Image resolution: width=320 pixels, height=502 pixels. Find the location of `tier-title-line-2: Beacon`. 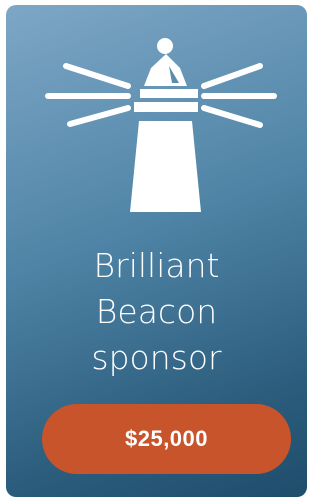

tier-title-line-2: Beacon is located at coordinates (156, 311).